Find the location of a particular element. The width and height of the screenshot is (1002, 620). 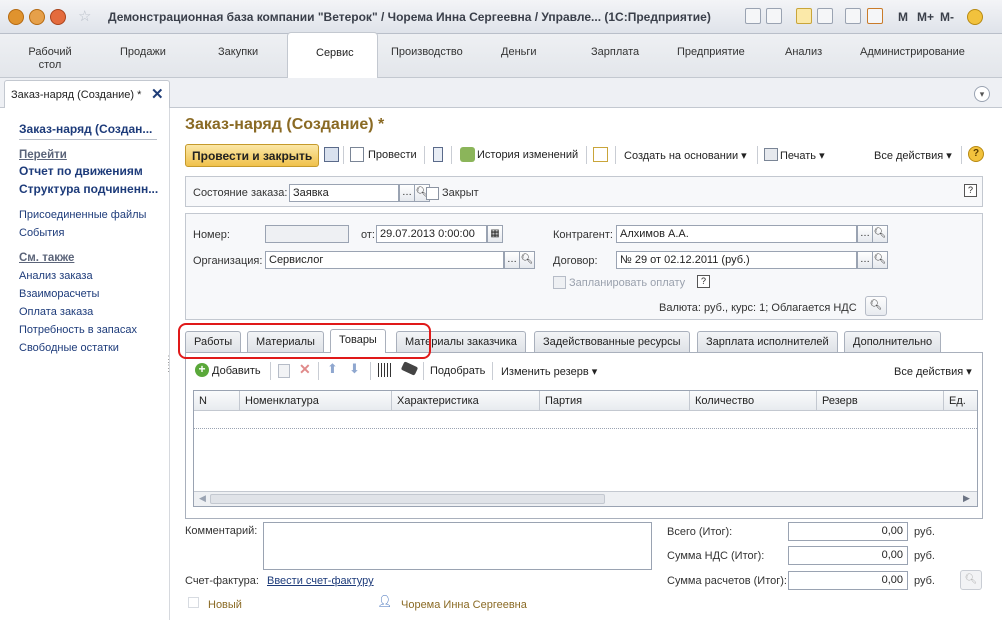

status-field: Заявка is located at coordinates (344, 193).